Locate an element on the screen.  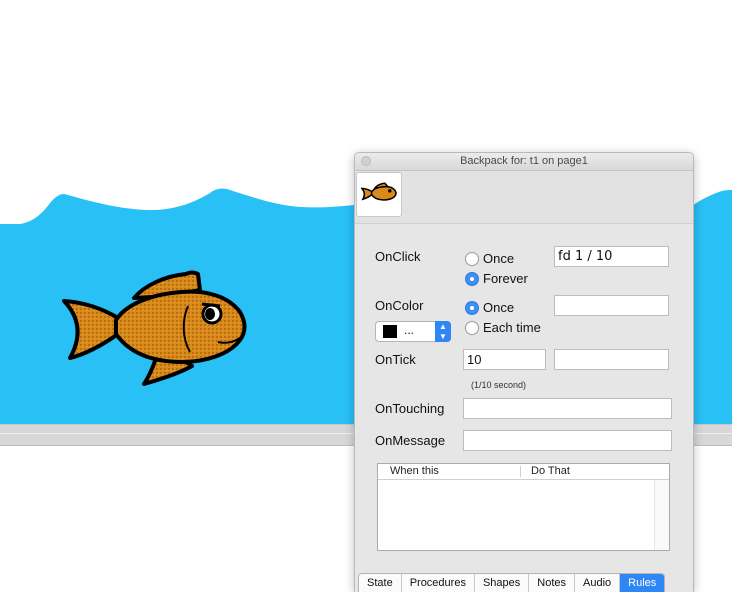
thumbnail-bar is located at coordinates (524, 197).